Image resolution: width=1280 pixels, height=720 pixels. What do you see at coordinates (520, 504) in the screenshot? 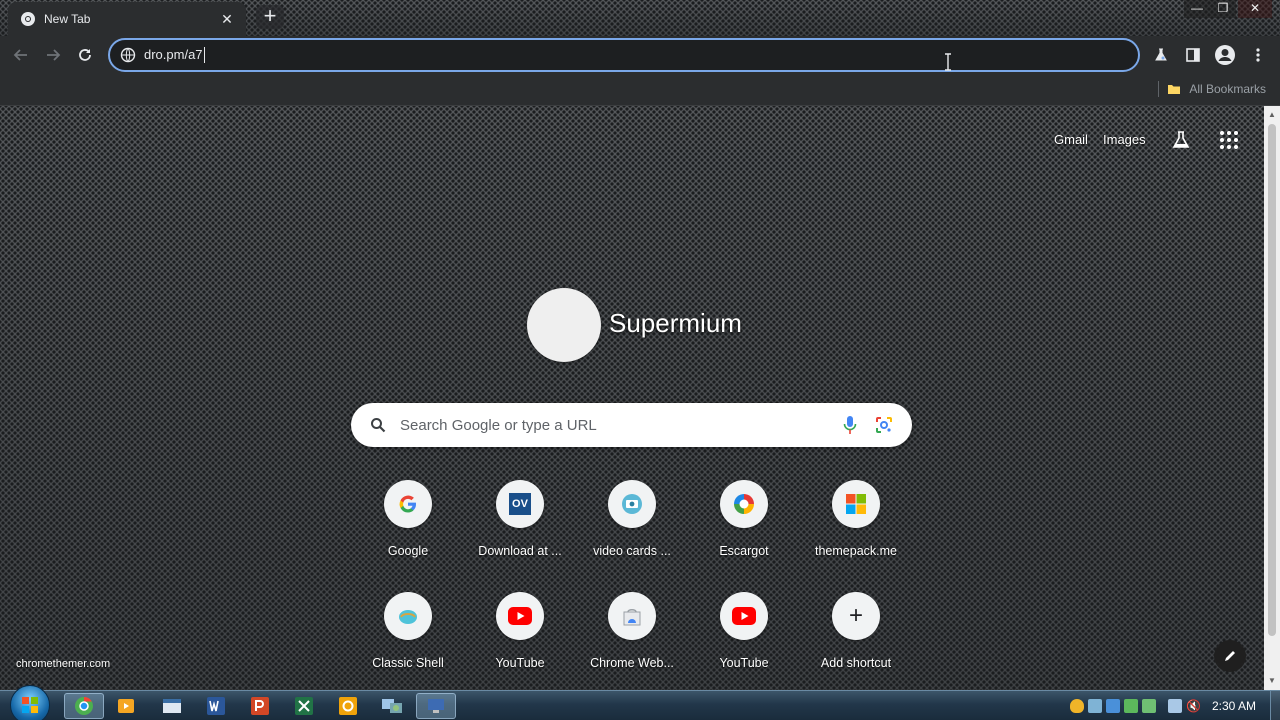
I see `ov-icon: OV` at bounding box center [520, 504].